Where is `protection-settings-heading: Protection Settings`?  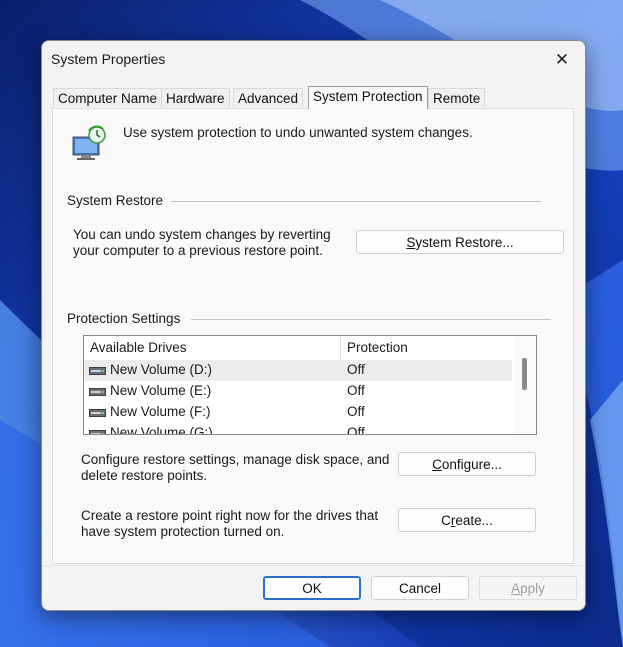
protection-settings-heading: Protection Settings is located at coordinates (124, 318).